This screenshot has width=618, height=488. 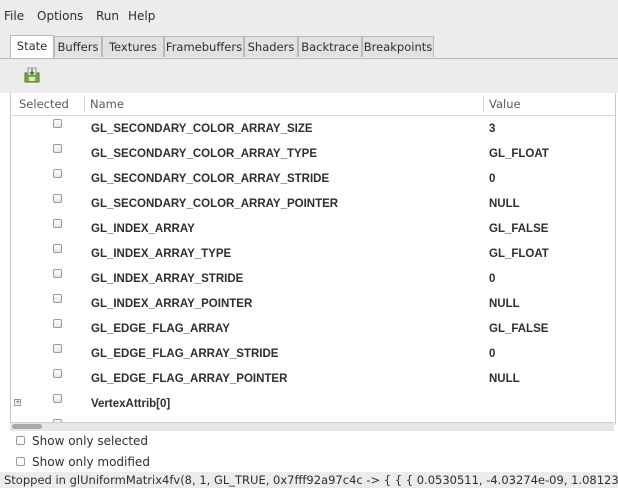 I want to click on horizontal-scrollbar, so click(x=312, y=426).